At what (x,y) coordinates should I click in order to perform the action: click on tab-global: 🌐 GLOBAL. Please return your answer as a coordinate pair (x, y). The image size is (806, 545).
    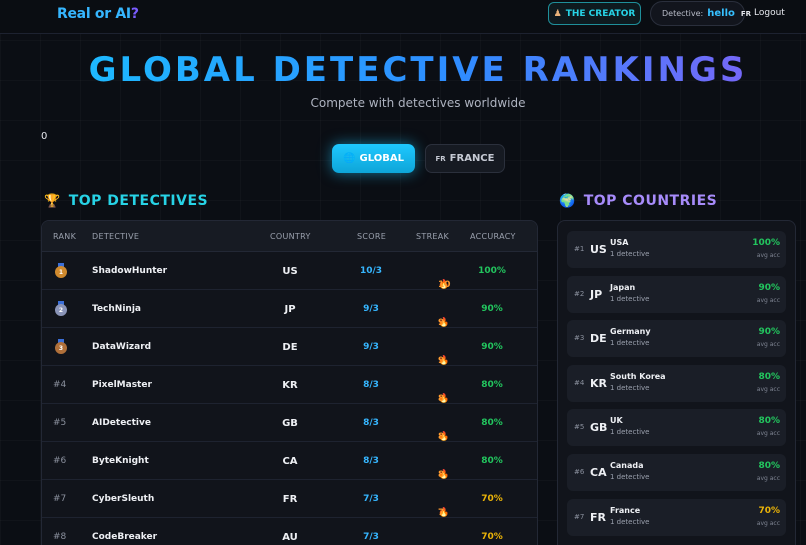
    Looking at the image, I should click on (373, 158).